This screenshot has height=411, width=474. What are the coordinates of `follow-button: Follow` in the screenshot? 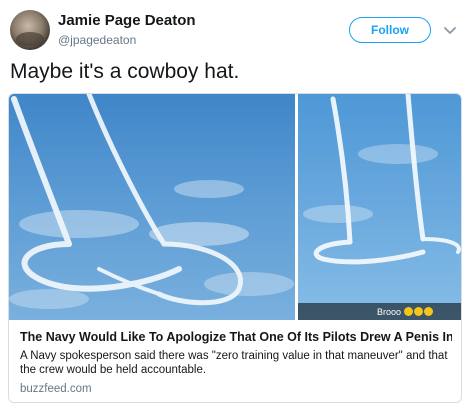 It's located at (390, 30).